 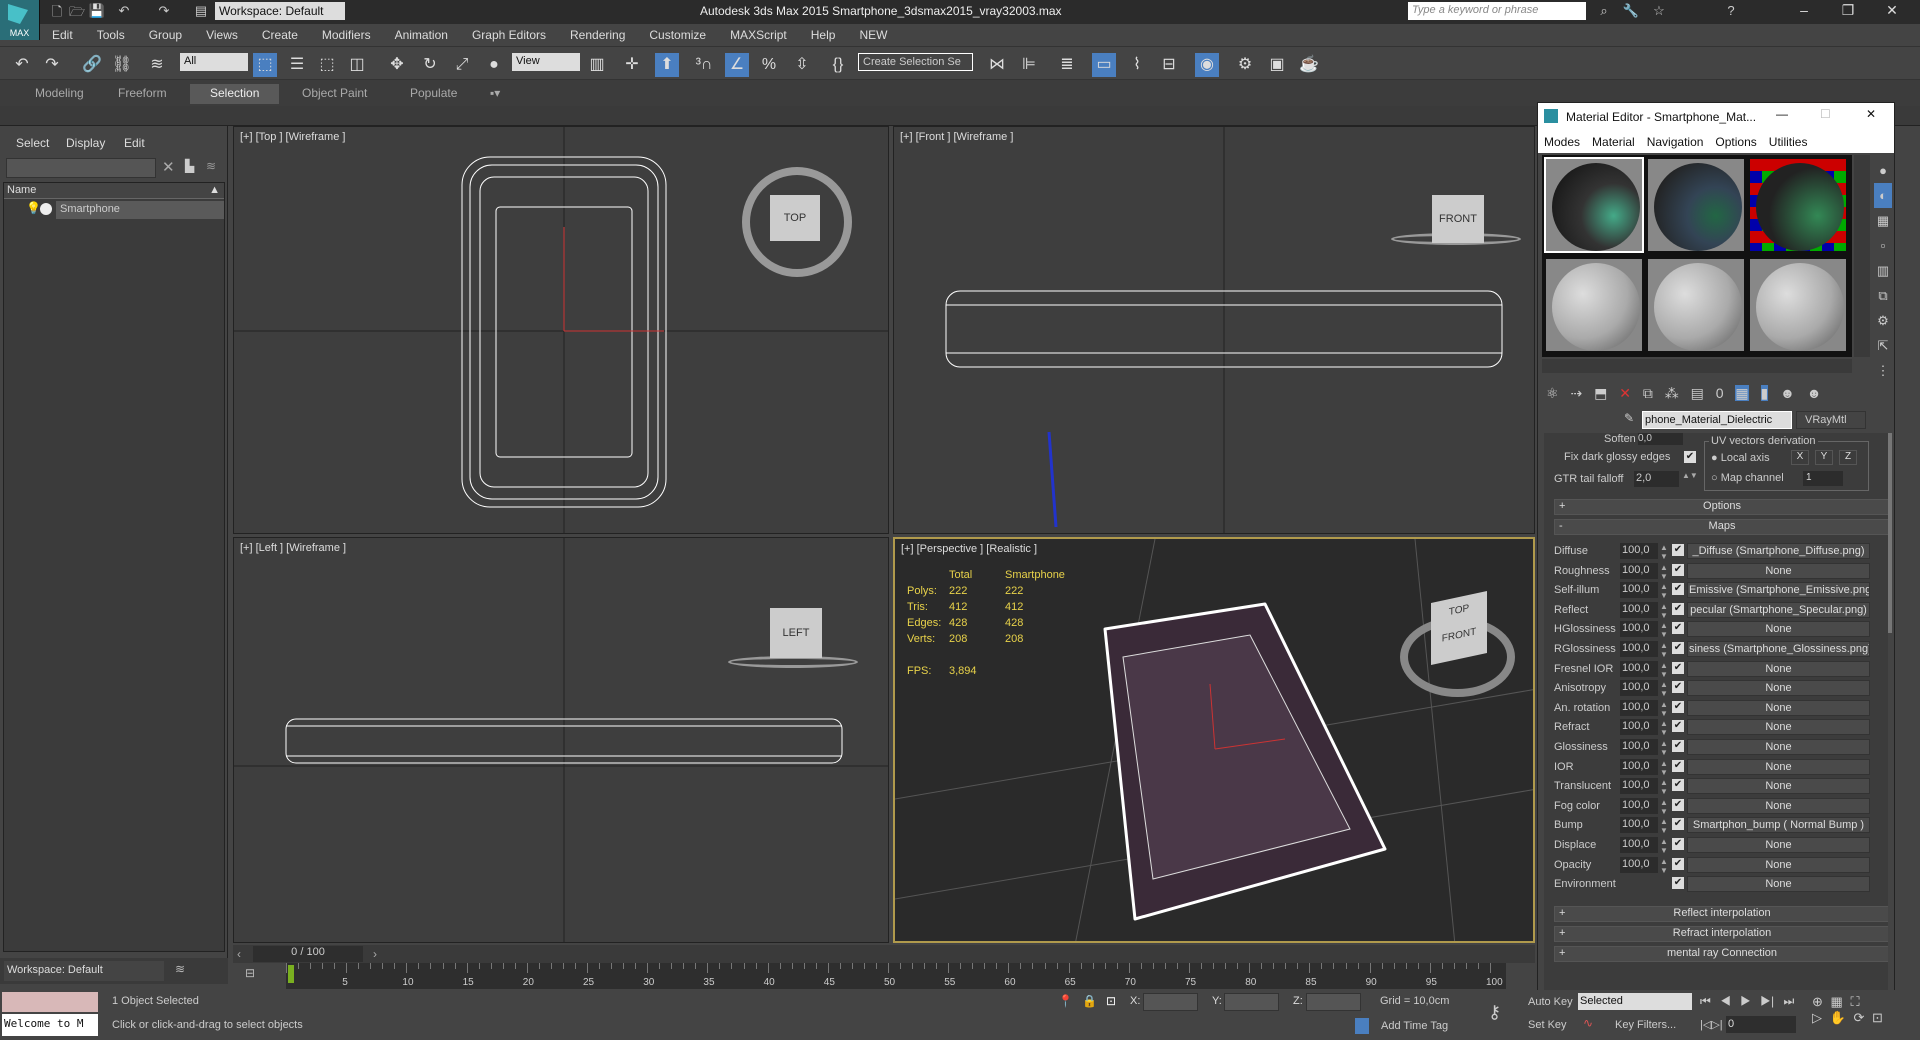 I want to click on axis-y-button: Y, so click(x=1824, y=457).